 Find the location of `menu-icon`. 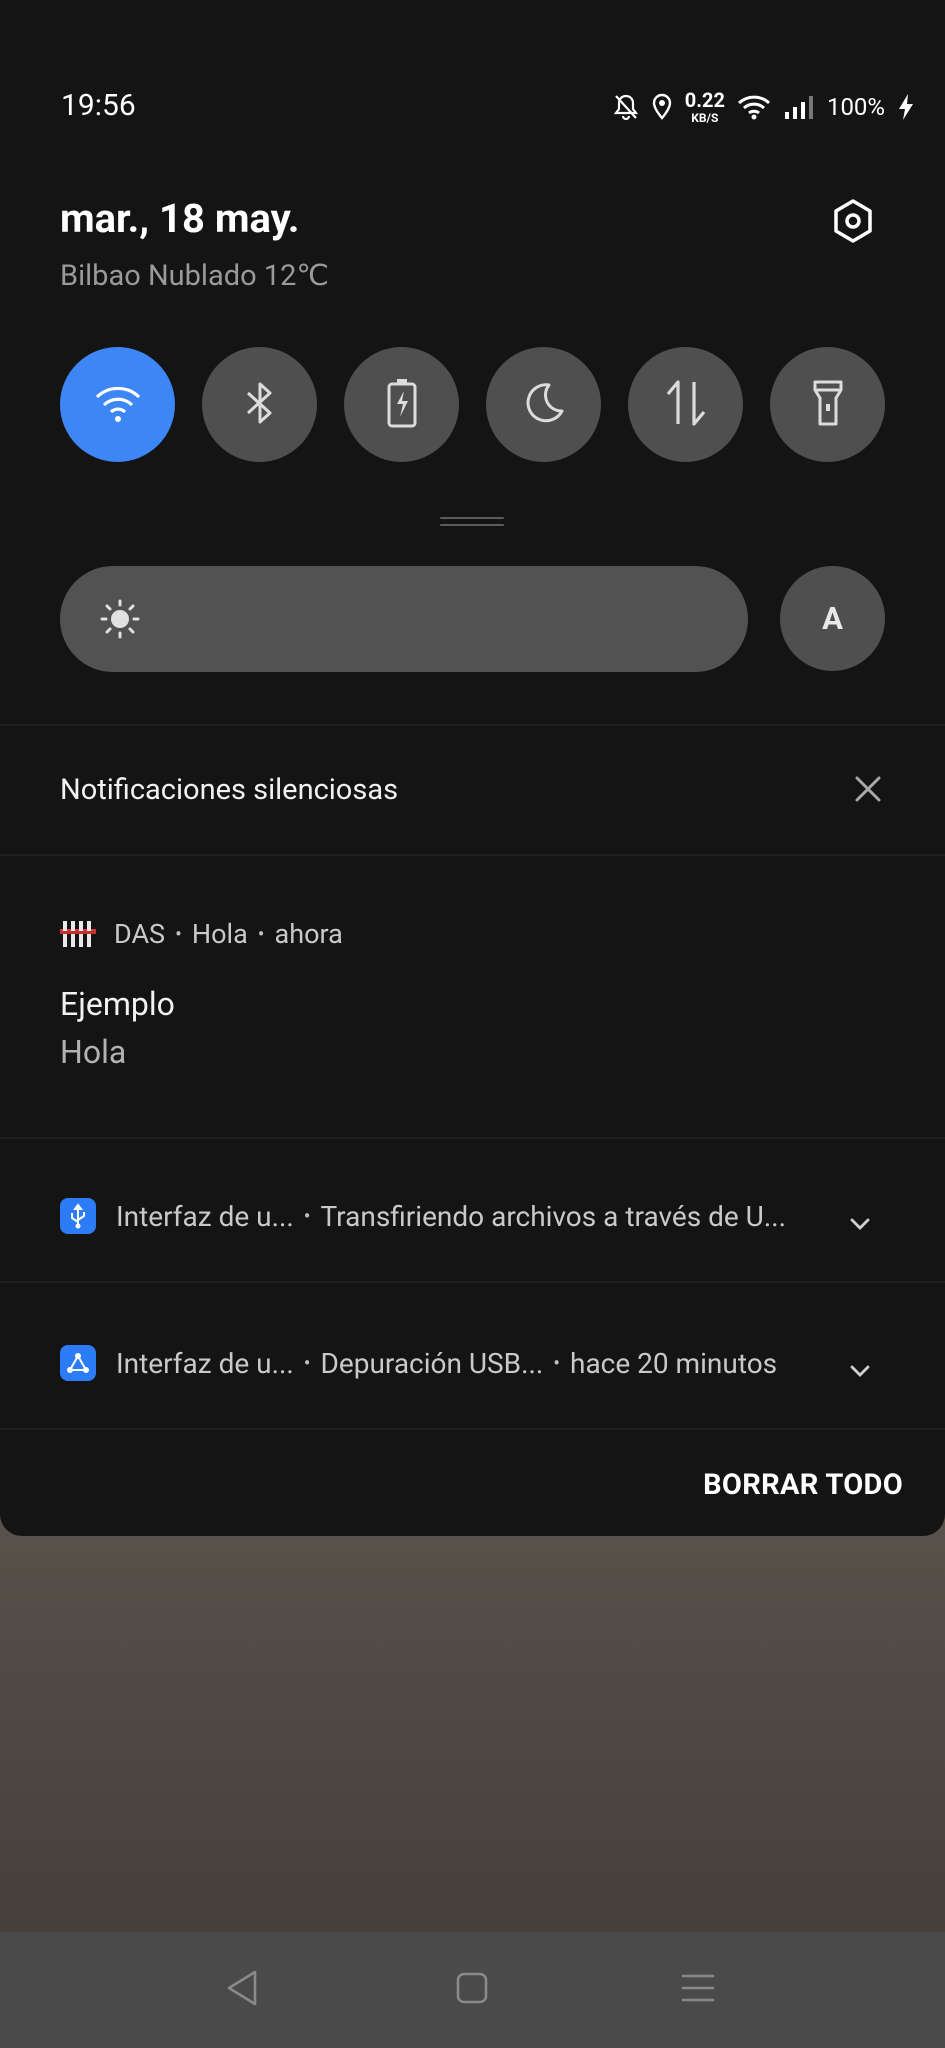

menu-icon is located at coordinates (698, 1990).